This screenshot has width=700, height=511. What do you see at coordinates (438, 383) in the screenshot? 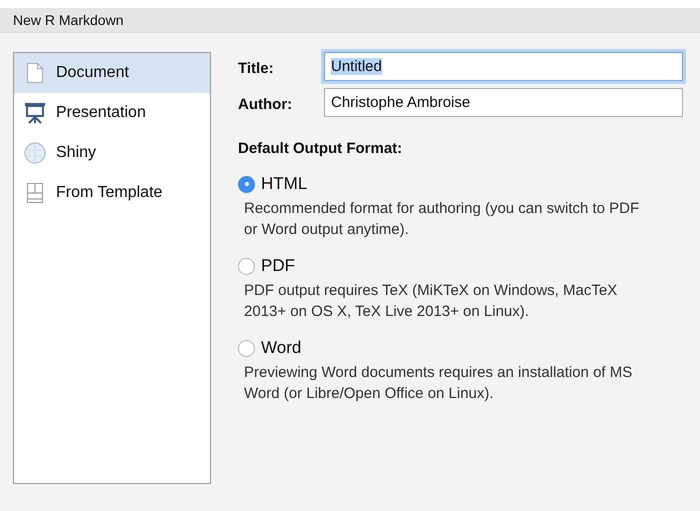
I see `option-description: Previewing Word documents requires an installation of MS Word (or Libre/Open Office on Linux).` at bounding box center [438, 383].